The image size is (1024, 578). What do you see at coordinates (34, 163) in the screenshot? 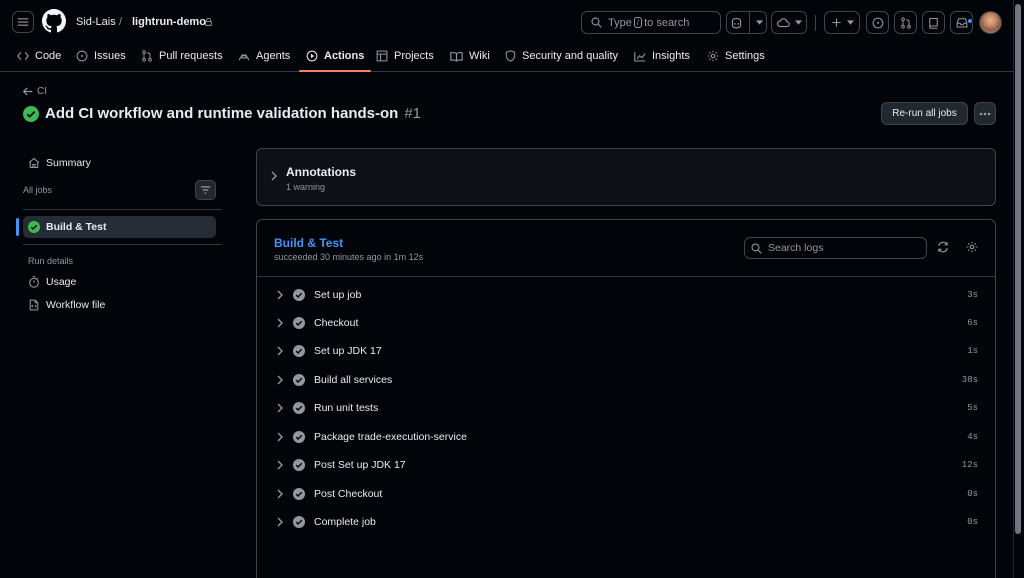
I see `home-icon` at bounding box center [34, 163].